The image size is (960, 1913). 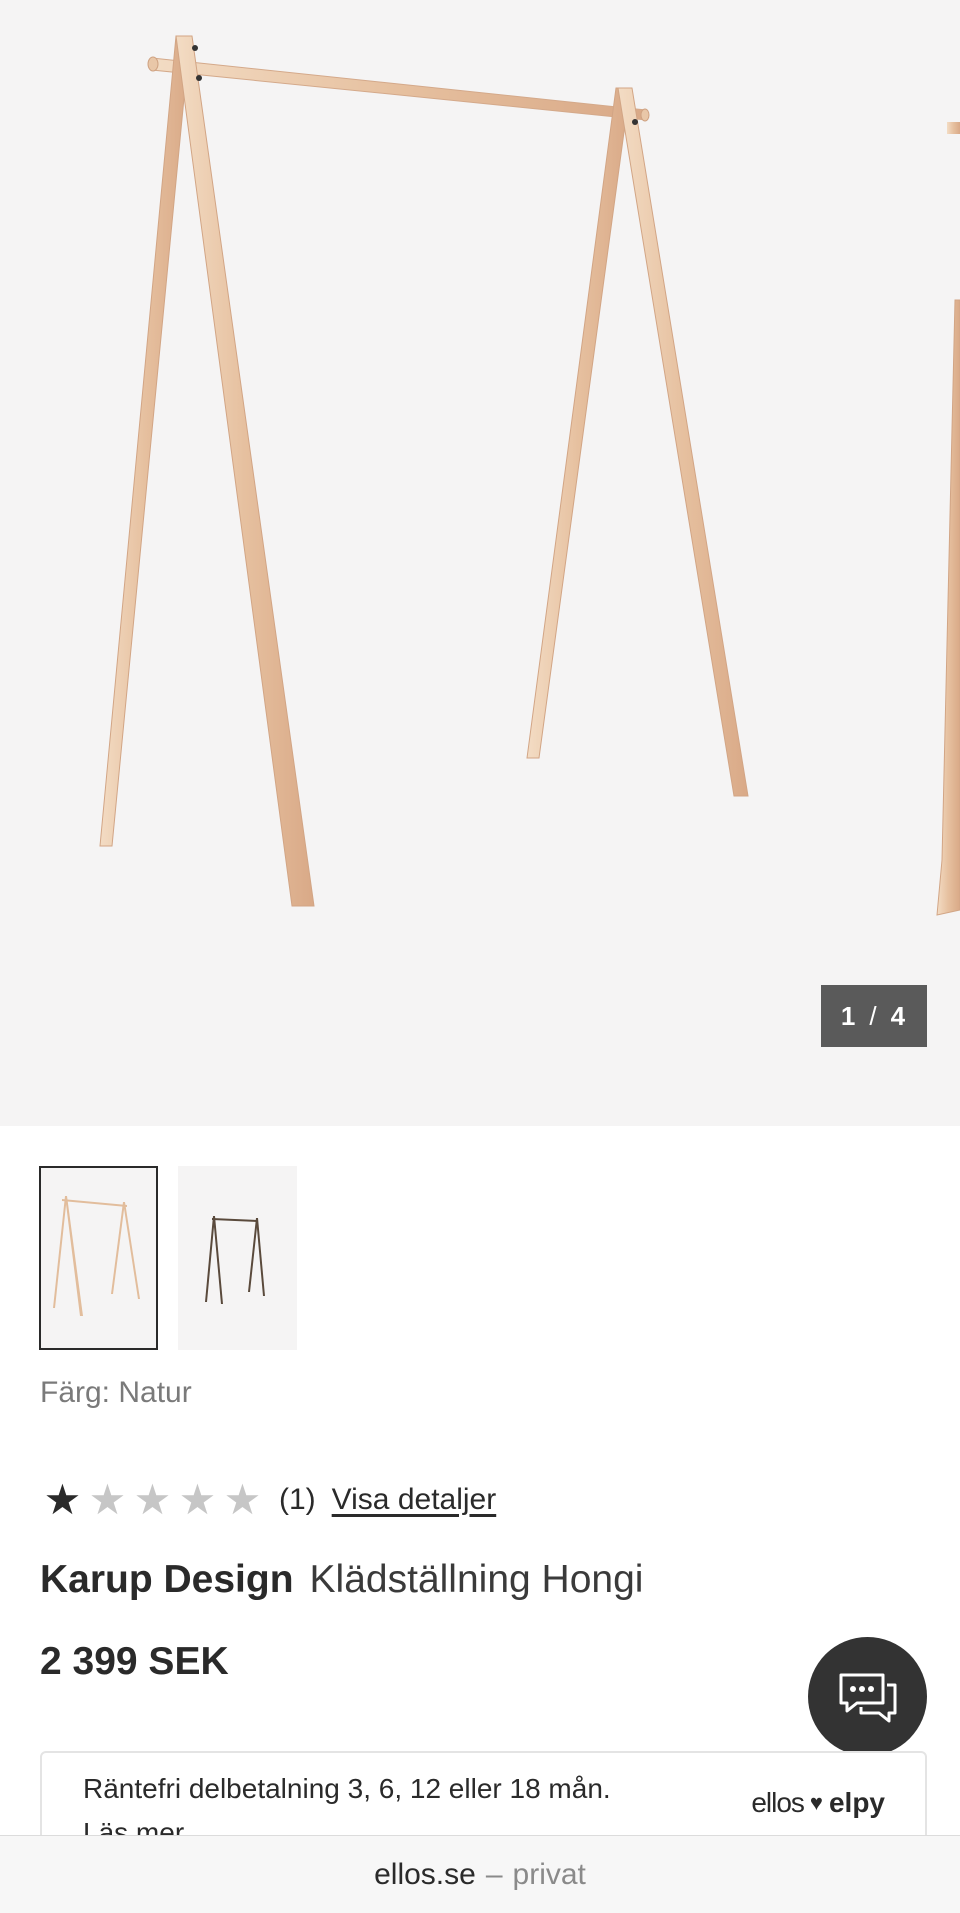 What do you see at coordinates (849, 1015) in the screenshot?
I see `counter-current: 1` at bounding box center [849, 1015].